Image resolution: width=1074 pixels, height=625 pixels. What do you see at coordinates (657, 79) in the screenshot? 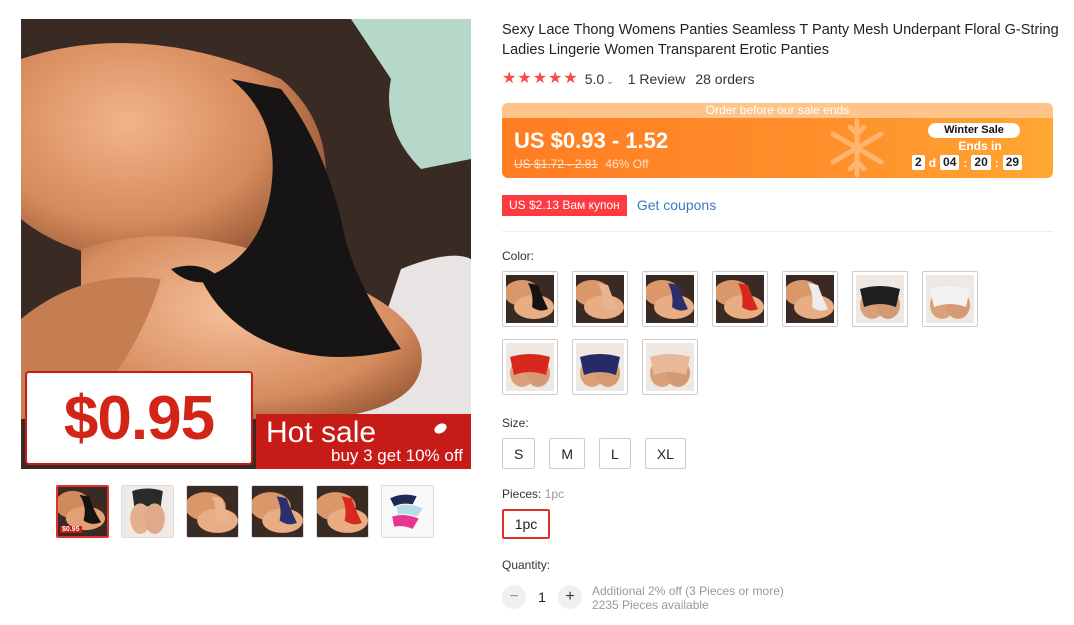
I see `reviews-link: 1 Review` at bounding box center [657, 79].